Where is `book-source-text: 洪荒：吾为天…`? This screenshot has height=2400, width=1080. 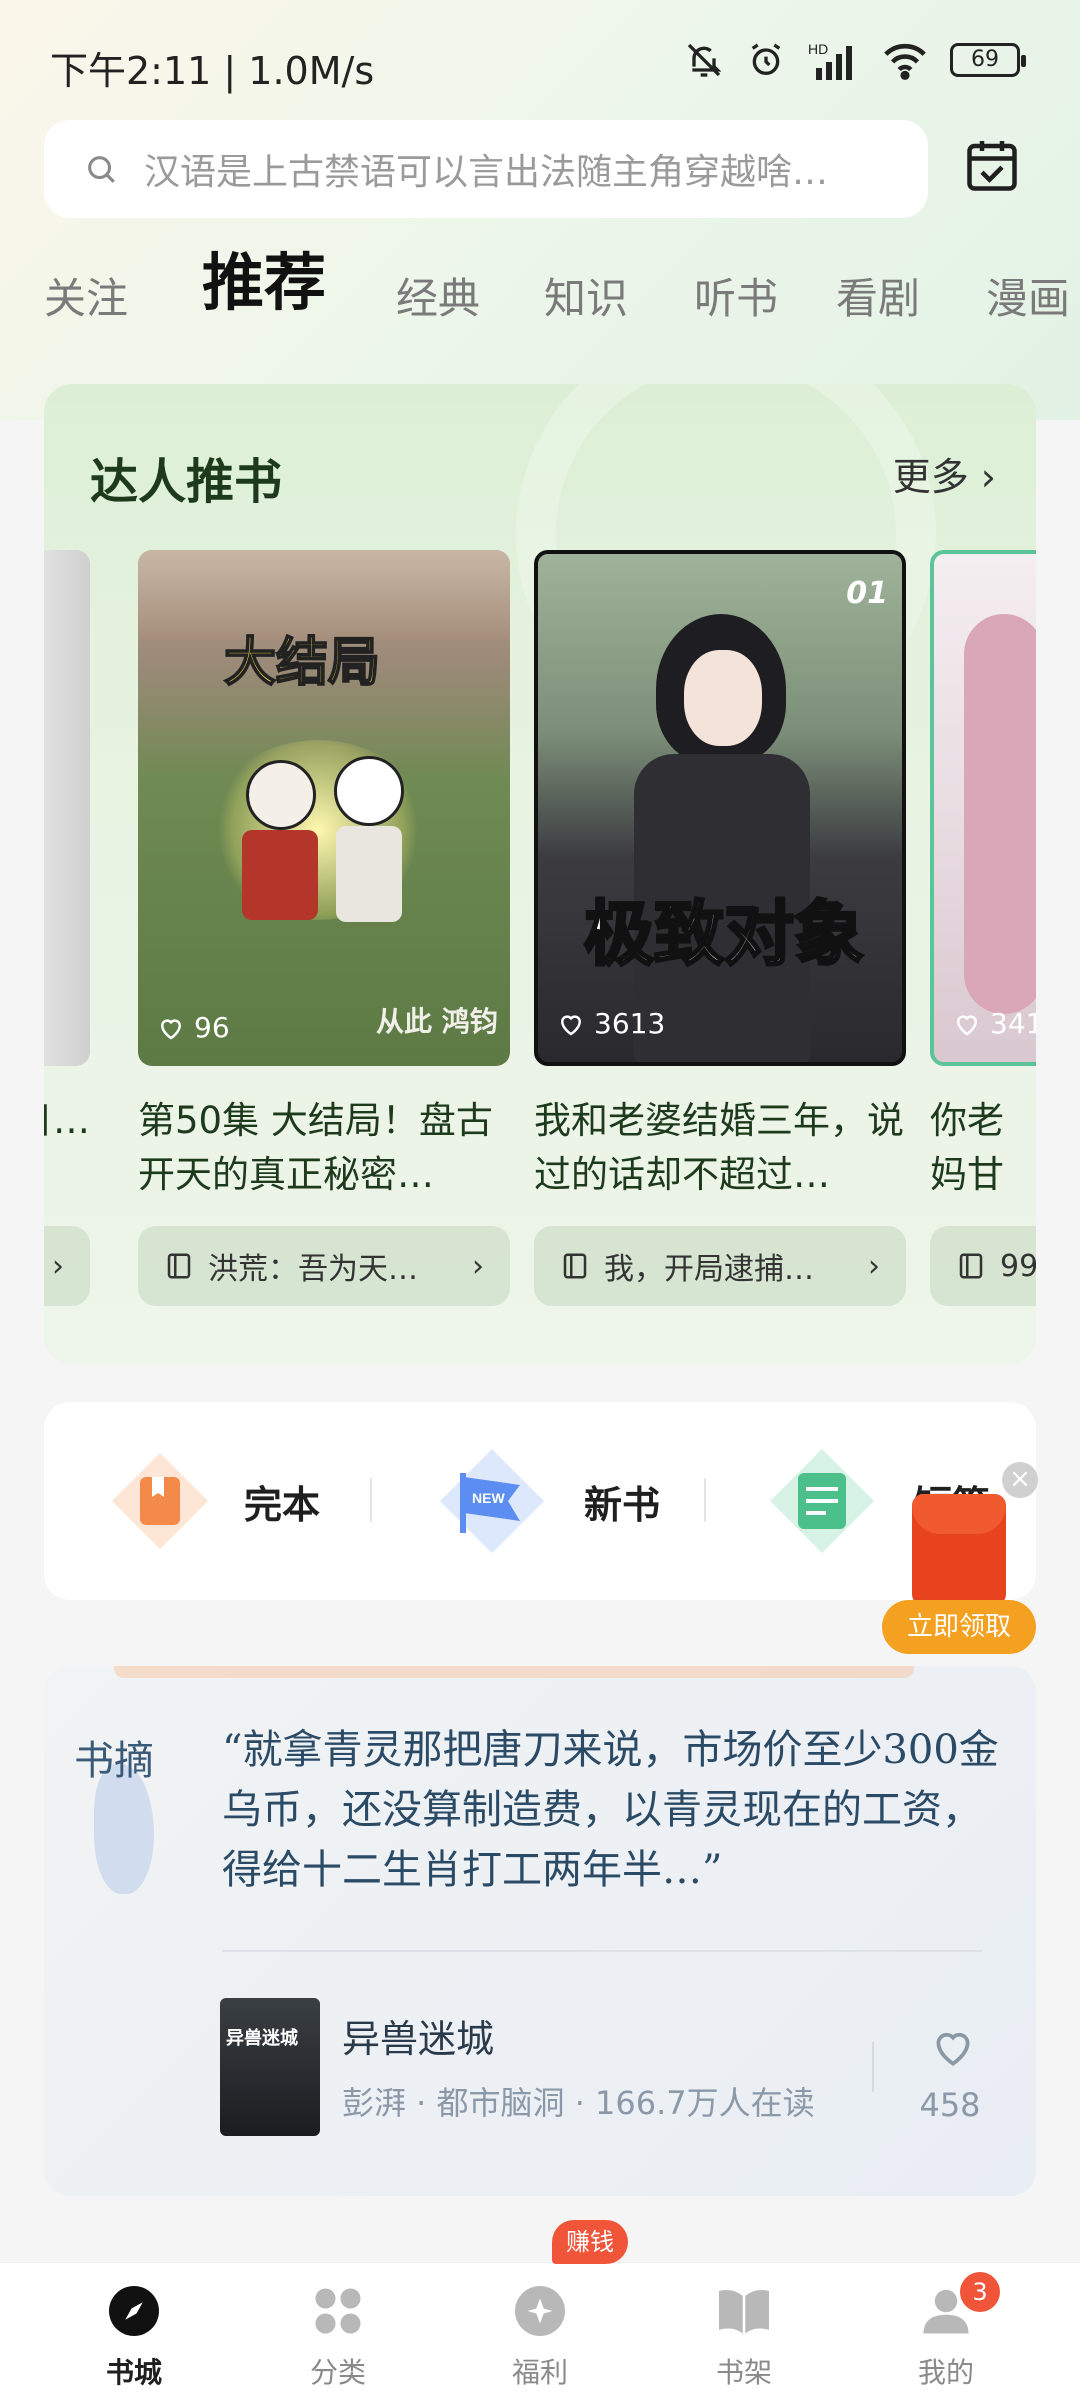 book-source-text: 洪荒：吾为天… is located at coordinates (313, 1269).